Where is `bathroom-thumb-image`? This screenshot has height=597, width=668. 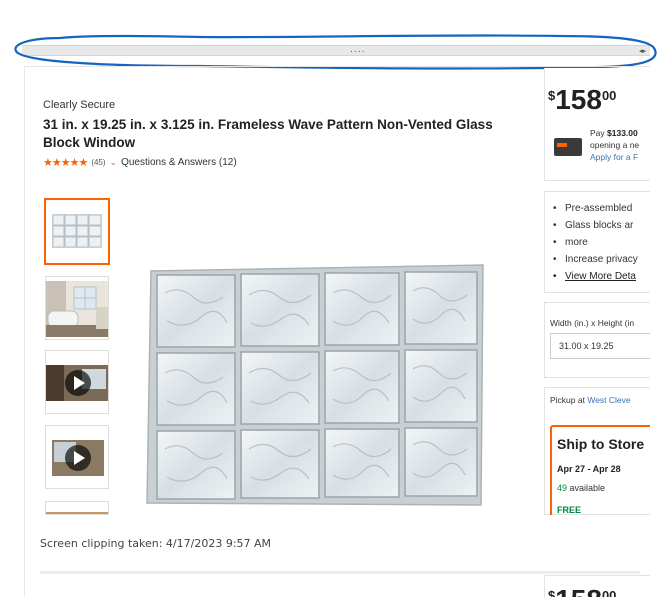 bathroom-thumb-image is located at coordinates (77, 309).